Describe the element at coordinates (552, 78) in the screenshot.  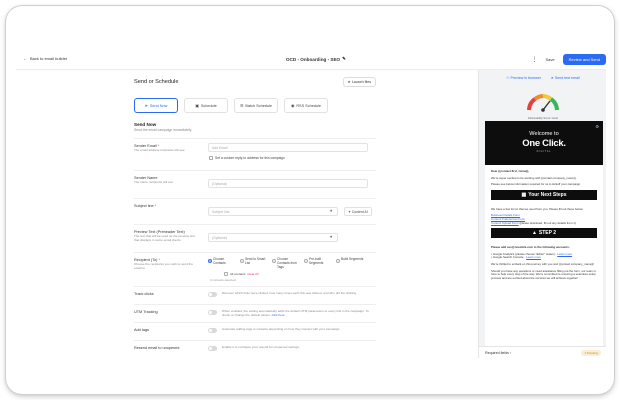
I see `send-icon: ➤` at that location.